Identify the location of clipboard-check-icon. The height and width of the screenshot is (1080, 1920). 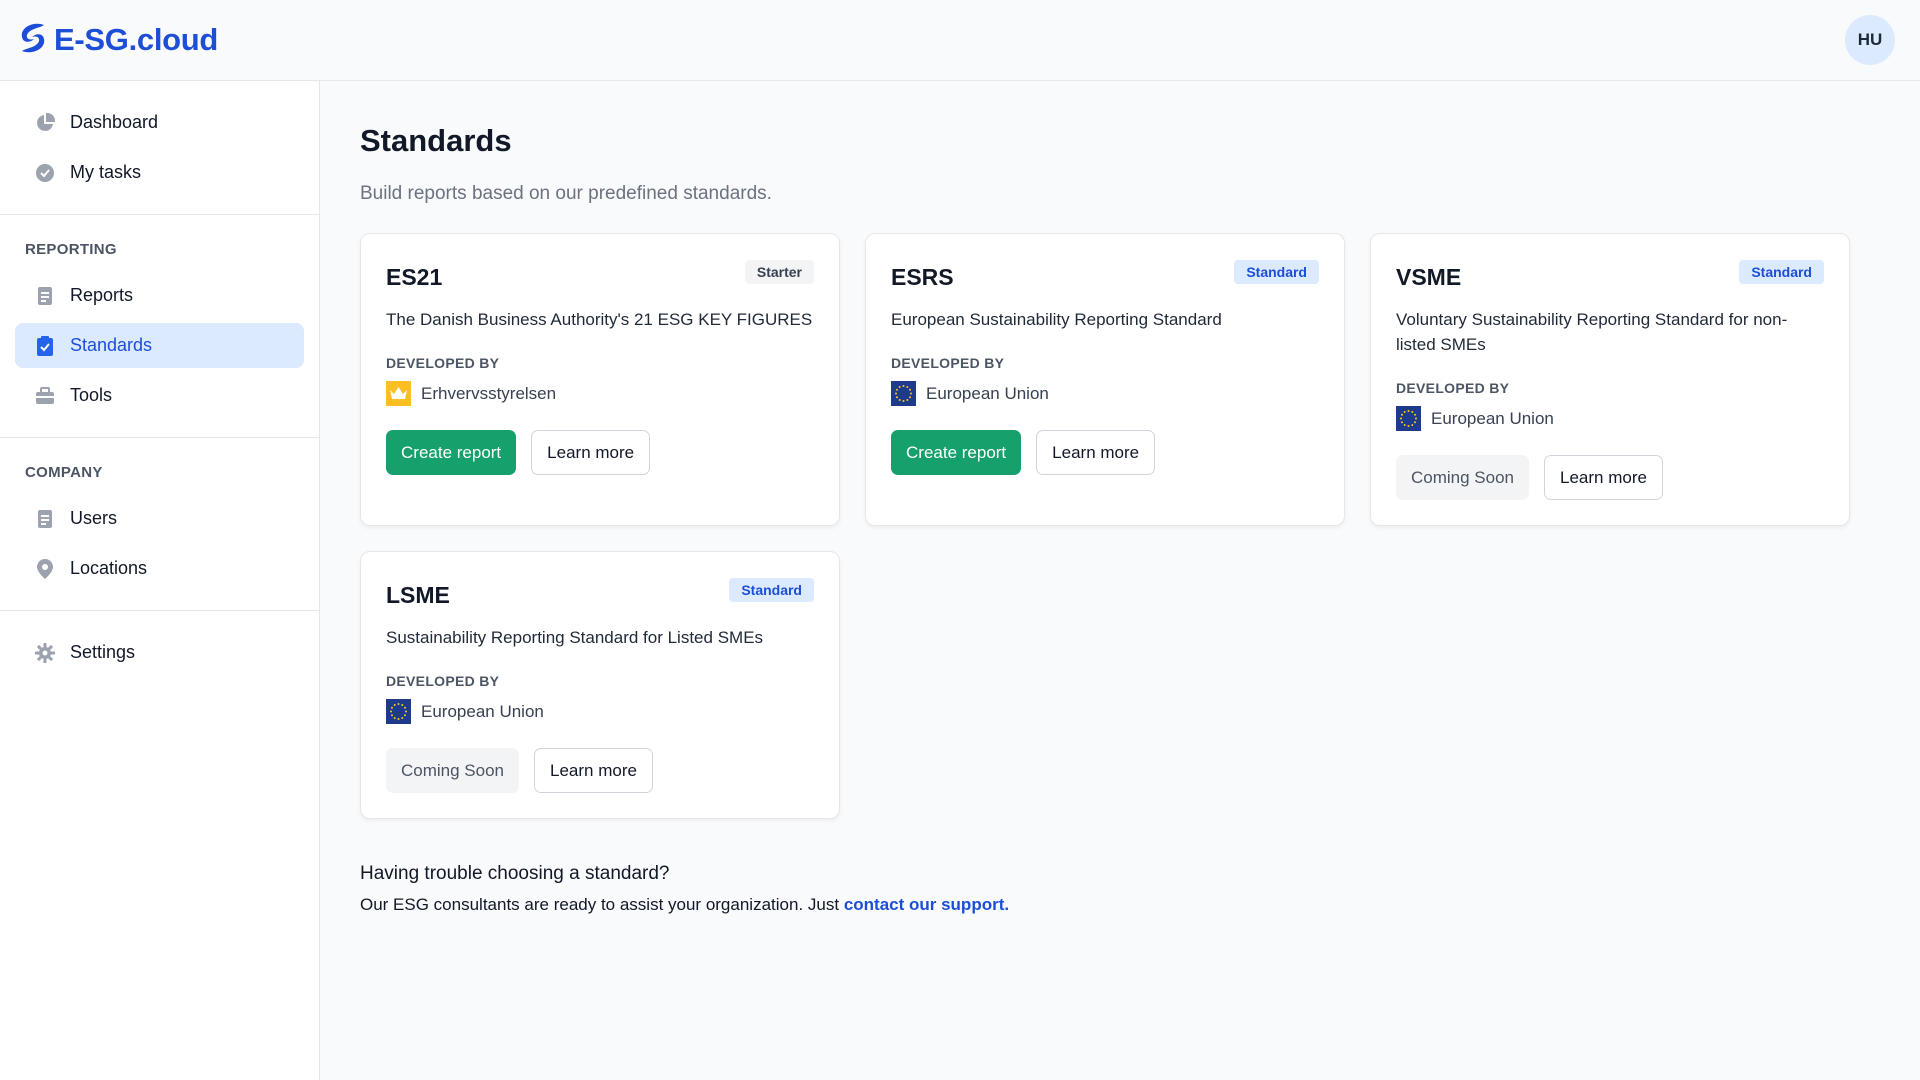
(45, 345).